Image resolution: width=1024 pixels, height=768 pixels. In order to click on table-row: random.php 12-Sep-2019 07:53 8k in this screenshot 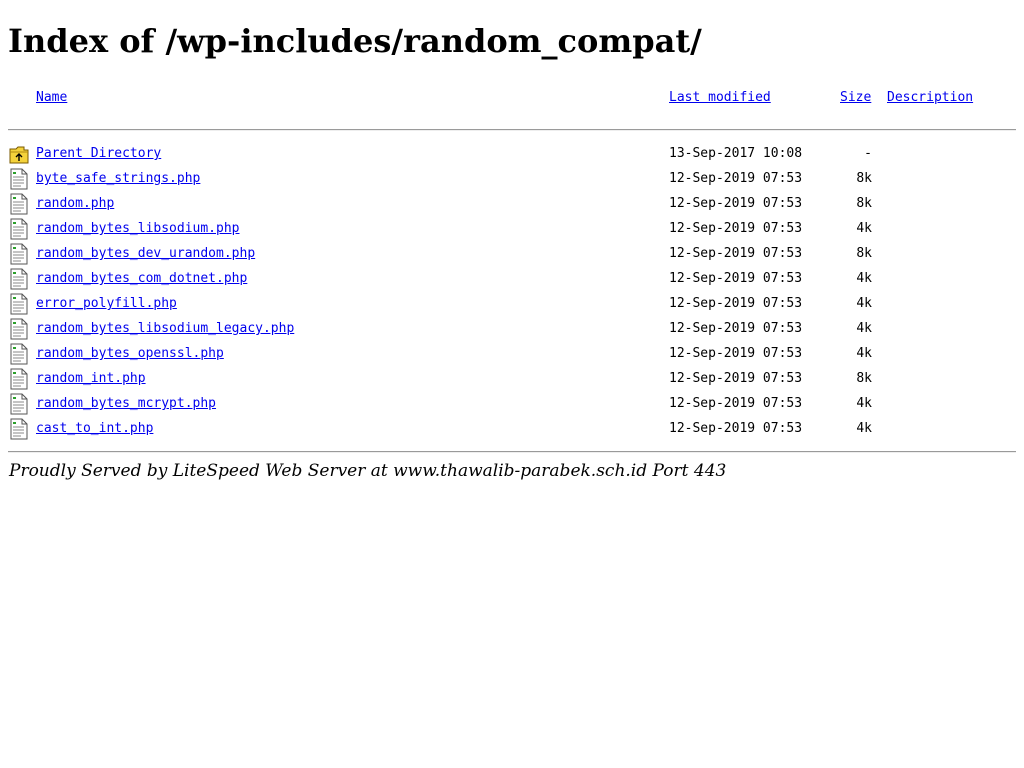, I will do `click(512, 205)`.